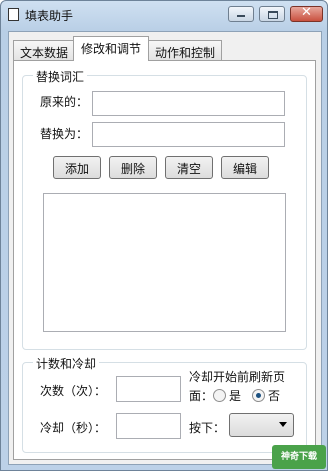 This screenshot has height=471, width=328. What do you see at coordinates (148, 389) in the screenshot?
I see `count-input` at bounding box center [148, 389].